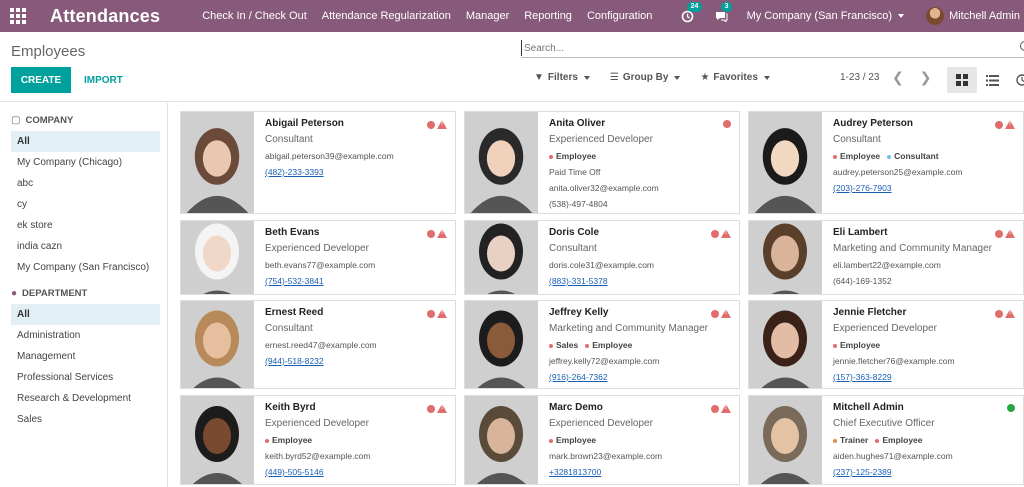 The image size is (1024, 487). Describe the element at coordinates (992, 80) in the screenshot. I see `list-view-button` at that location.